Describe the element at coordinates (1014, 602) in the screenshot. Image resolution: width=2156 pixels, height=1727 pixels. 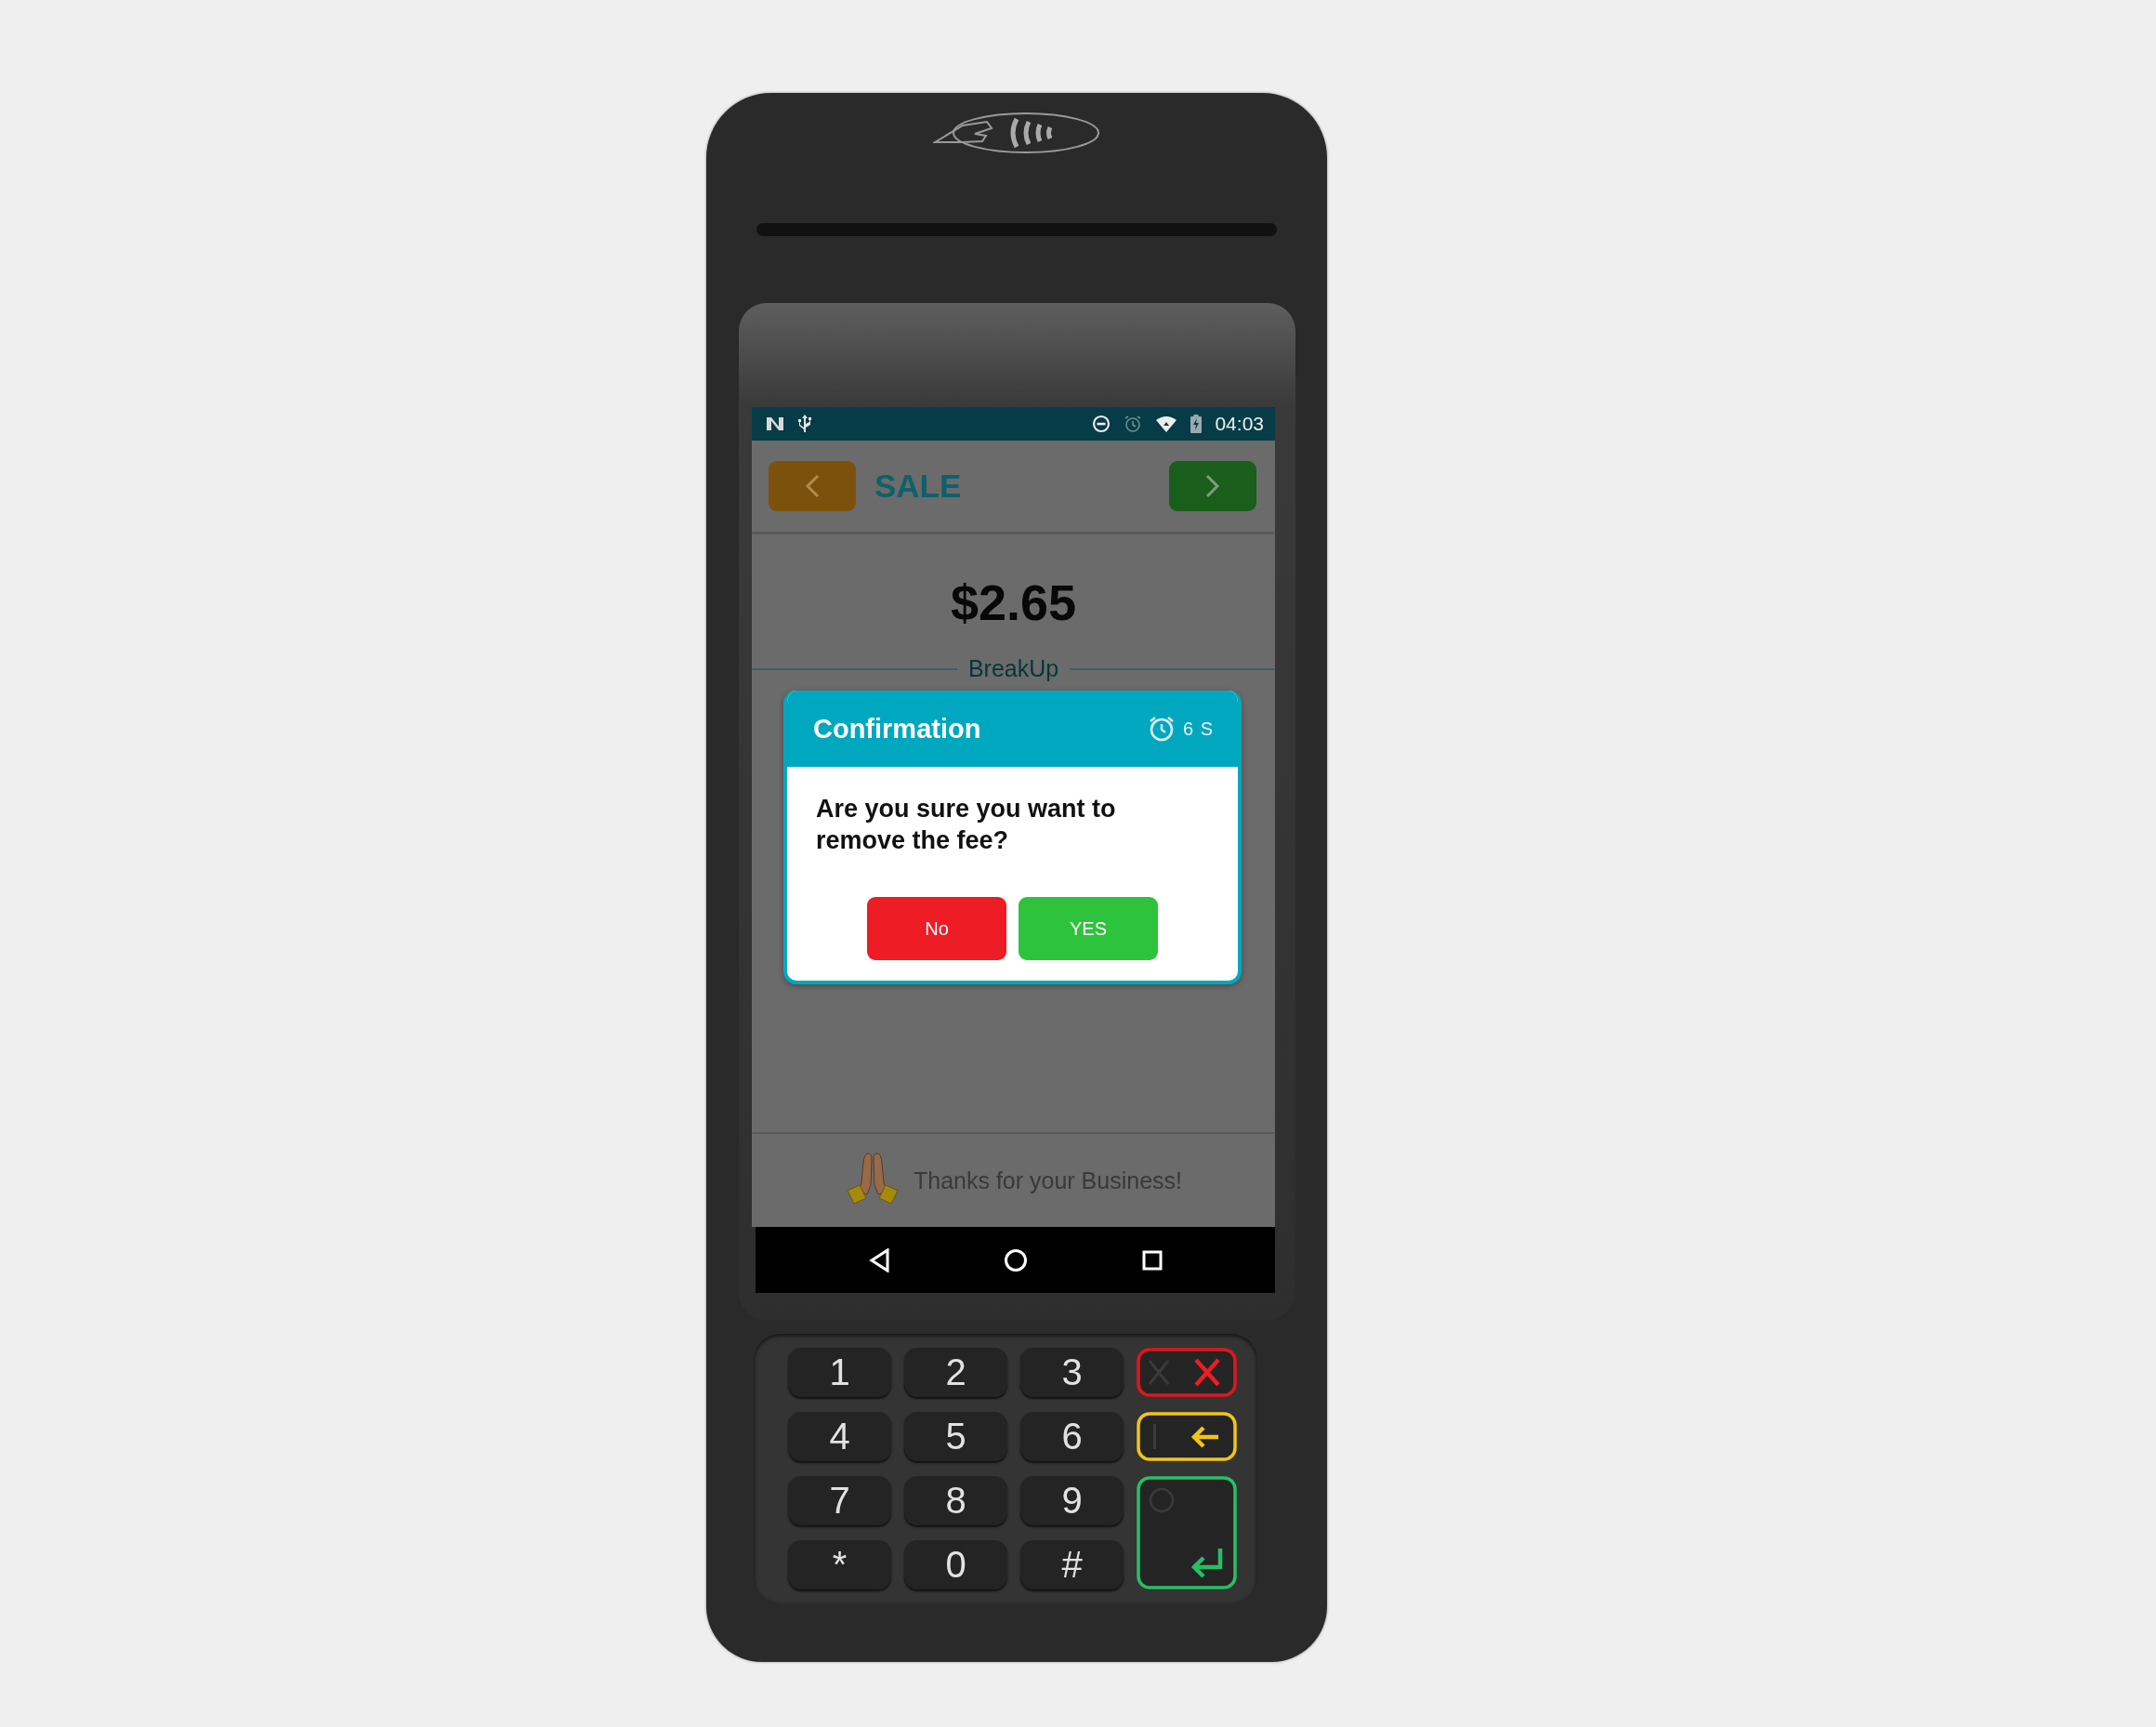
I see `sale-amount: $2.65` at that location.